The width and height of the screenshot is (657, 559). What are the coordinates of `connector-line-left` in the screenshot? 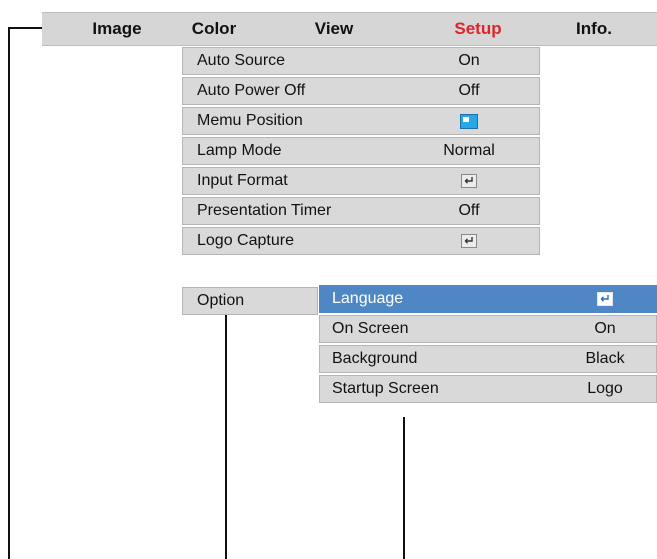 It's located at (9, 293).